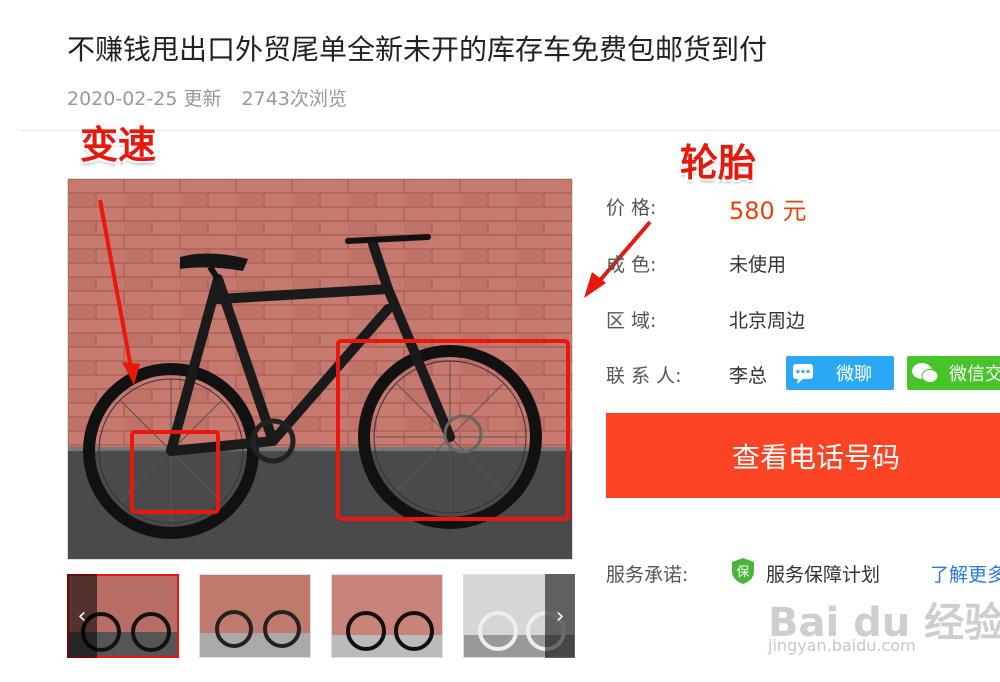 Image resolution: width=1000 pixels, height=682 pixels. What do you see at coordinates (842, 645) in the screenshot?
I see `baidu-watermark-url: jingyan.baidu.com` at bounding box center [842, 645].